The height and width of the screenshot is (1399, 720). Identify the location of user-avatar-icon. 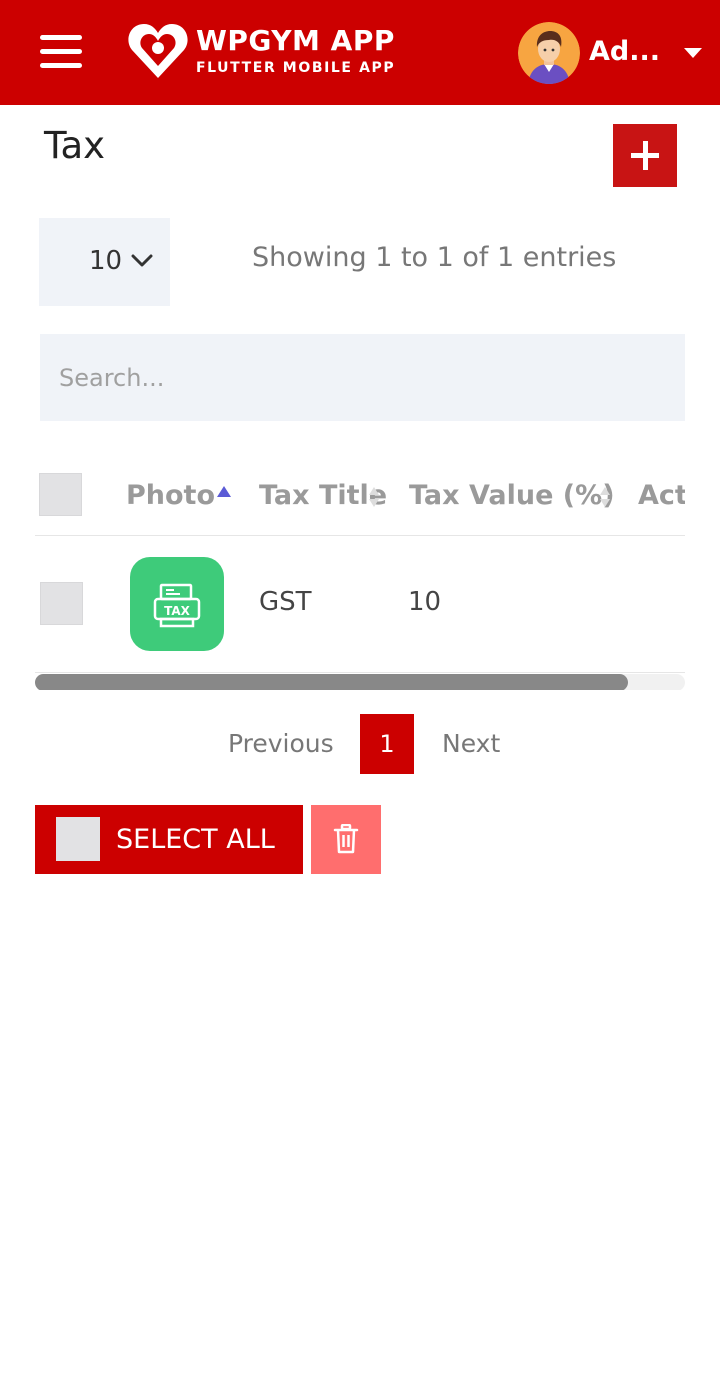
(549, 53).